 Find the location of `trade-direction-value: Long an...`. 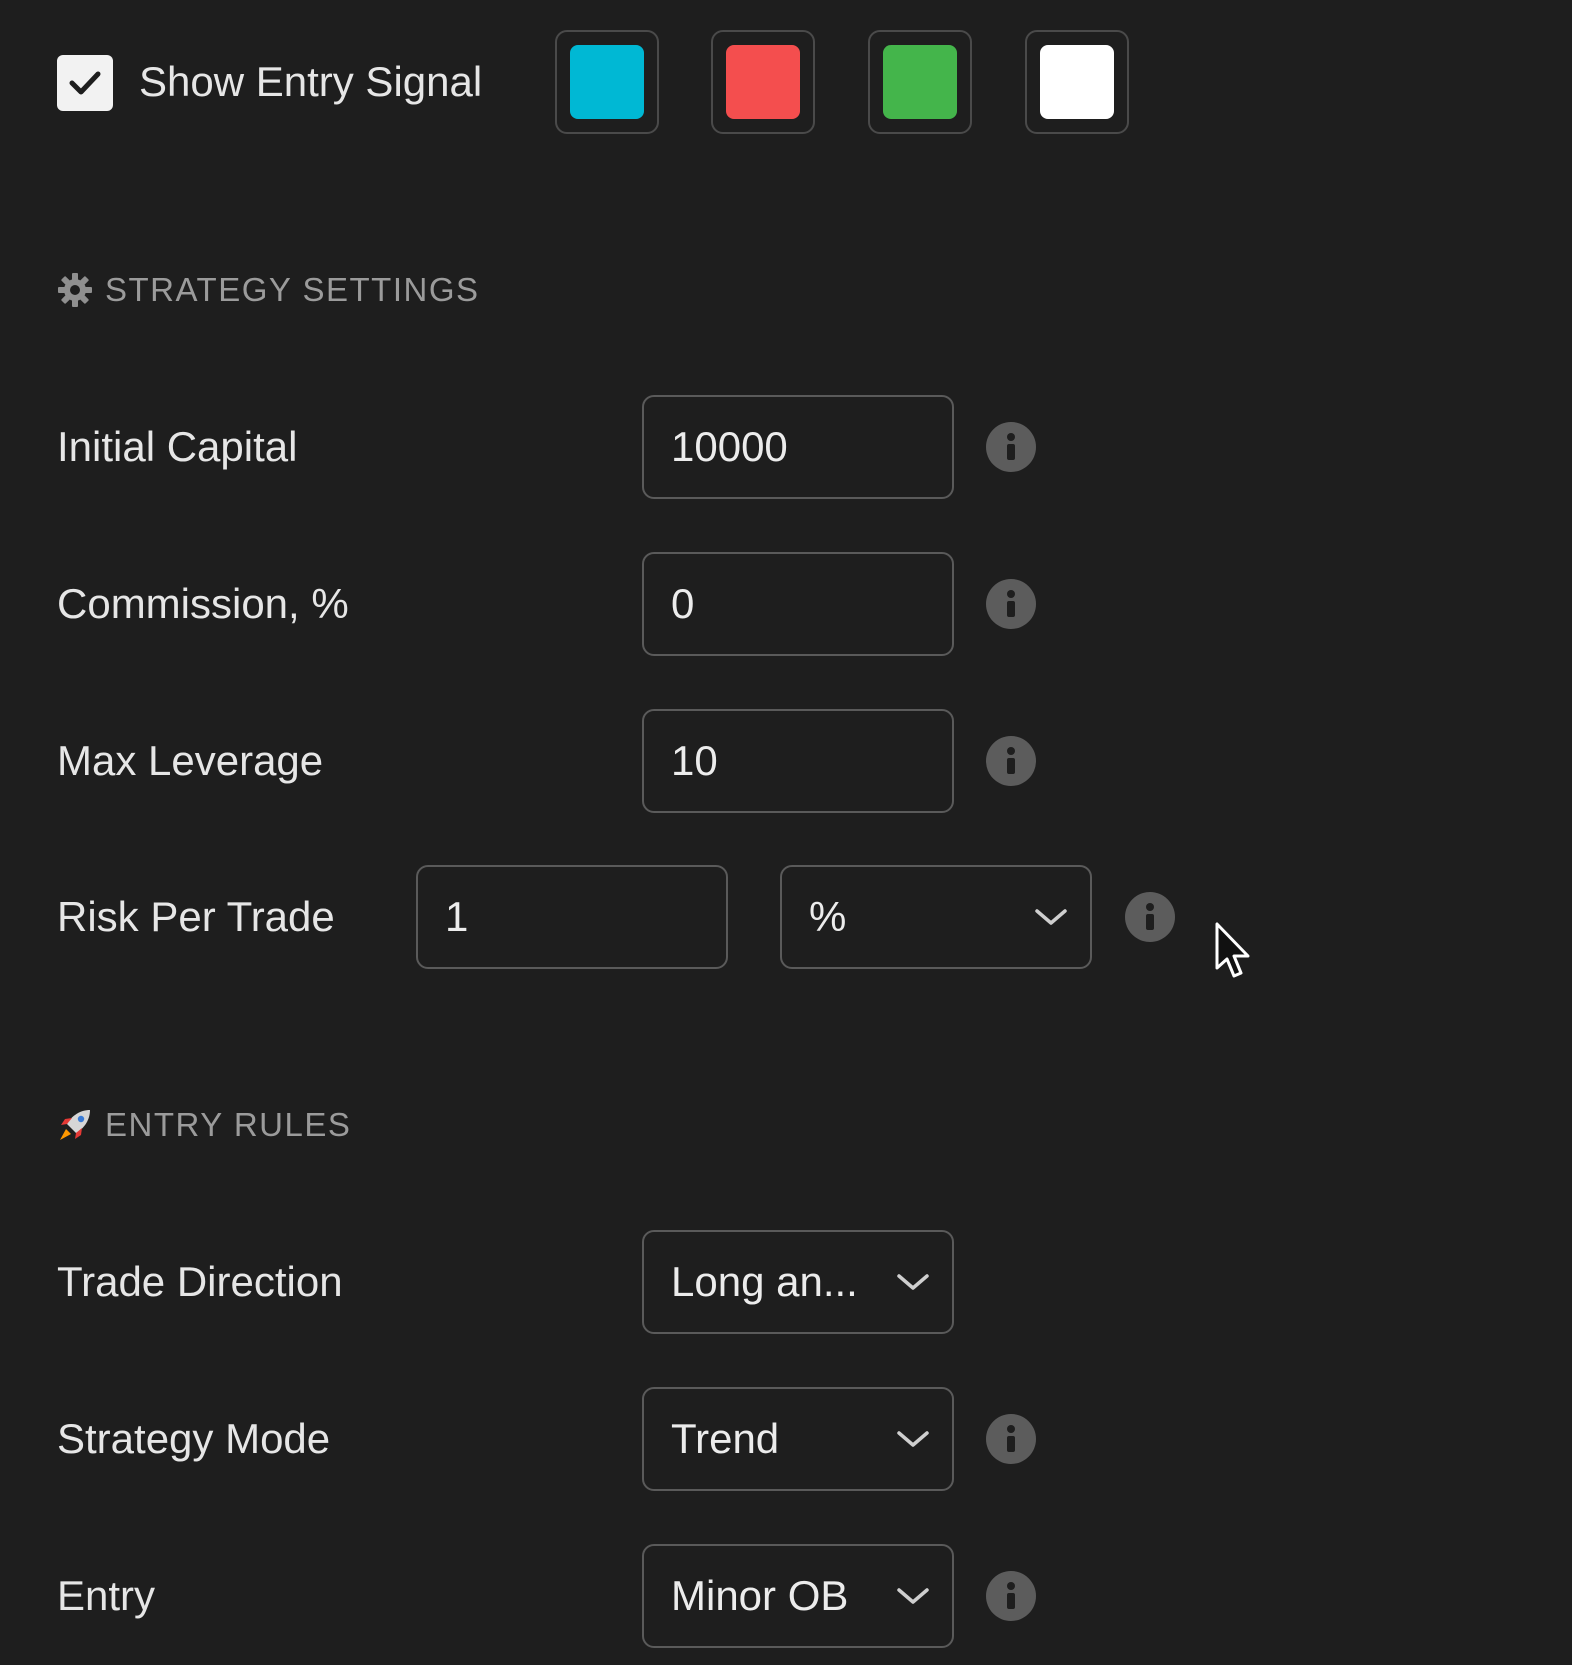

trade-direction-value: Long an... is located at coordinates (764, 1281).